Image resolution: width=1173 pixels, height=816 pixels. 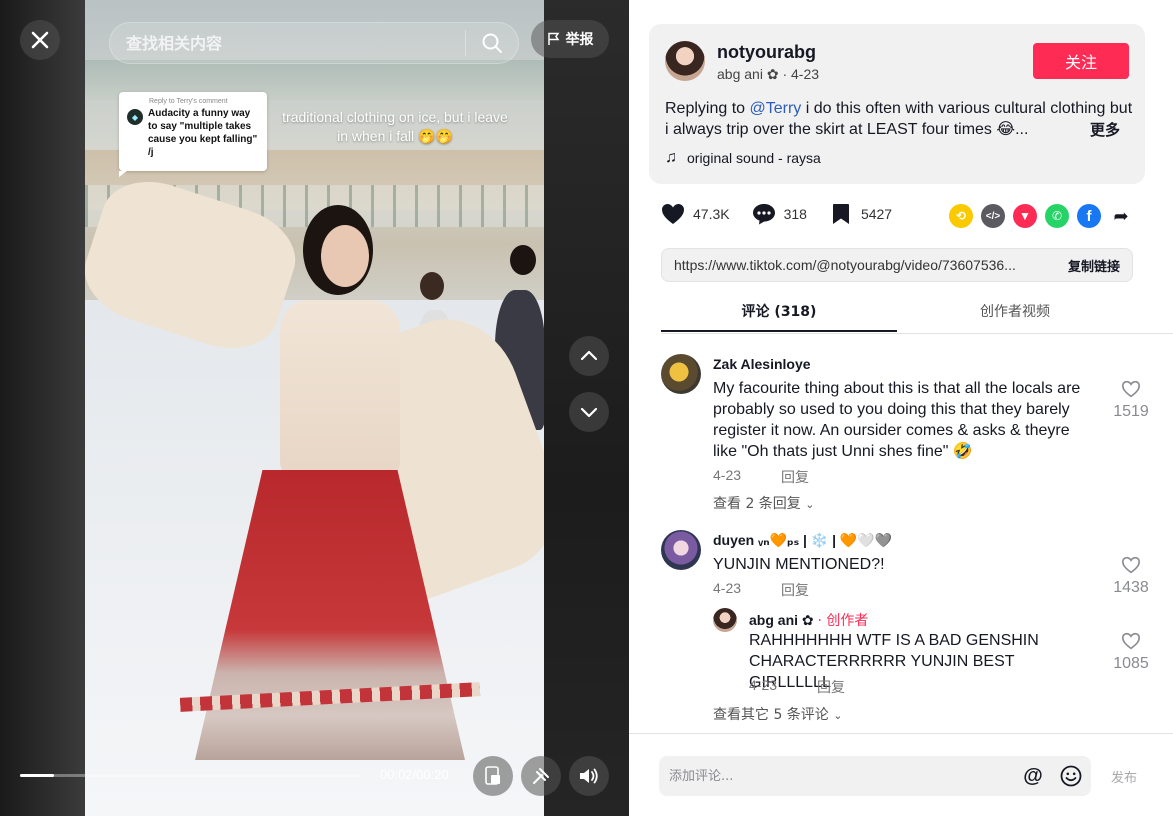 I want to click on author-meta: abg ani ✿ · 4-23, so click(x=768, y=74).